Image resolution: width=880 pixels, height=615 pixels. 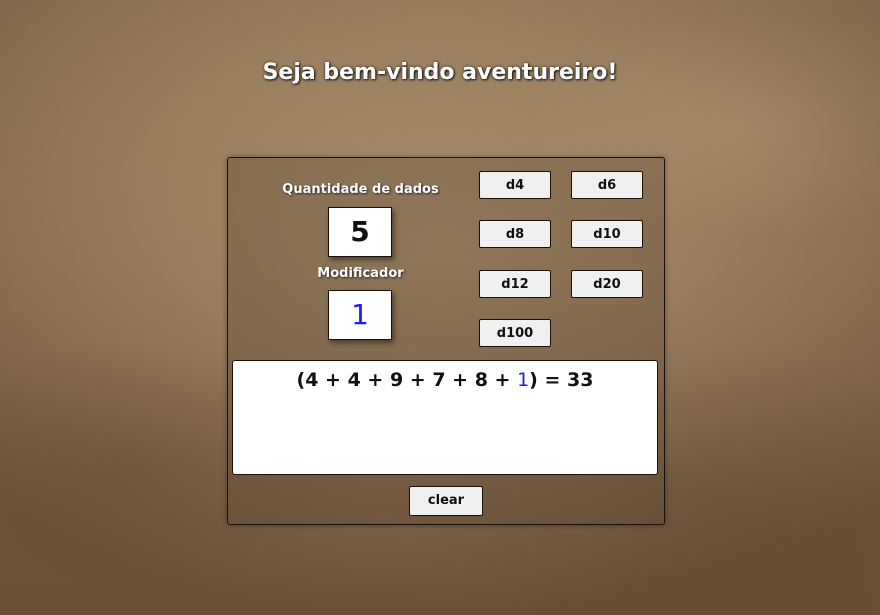 I want to click on modifier-input: 1, so click(x=360, y=315).